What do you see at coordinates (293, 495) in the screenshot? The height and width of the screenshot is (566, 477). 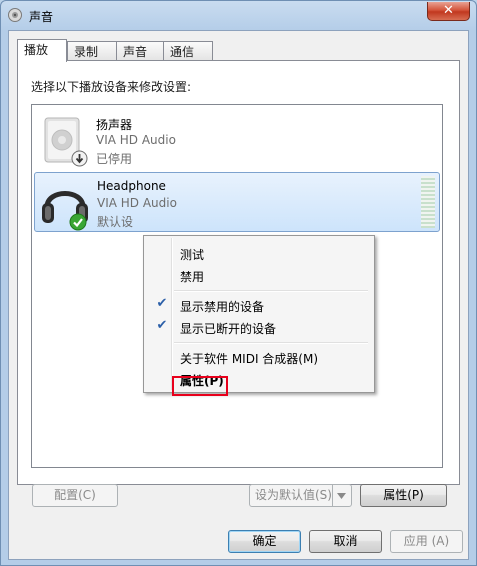 I see `set-default-label: 设为默认值(S)` at bounding box center [293, 495].